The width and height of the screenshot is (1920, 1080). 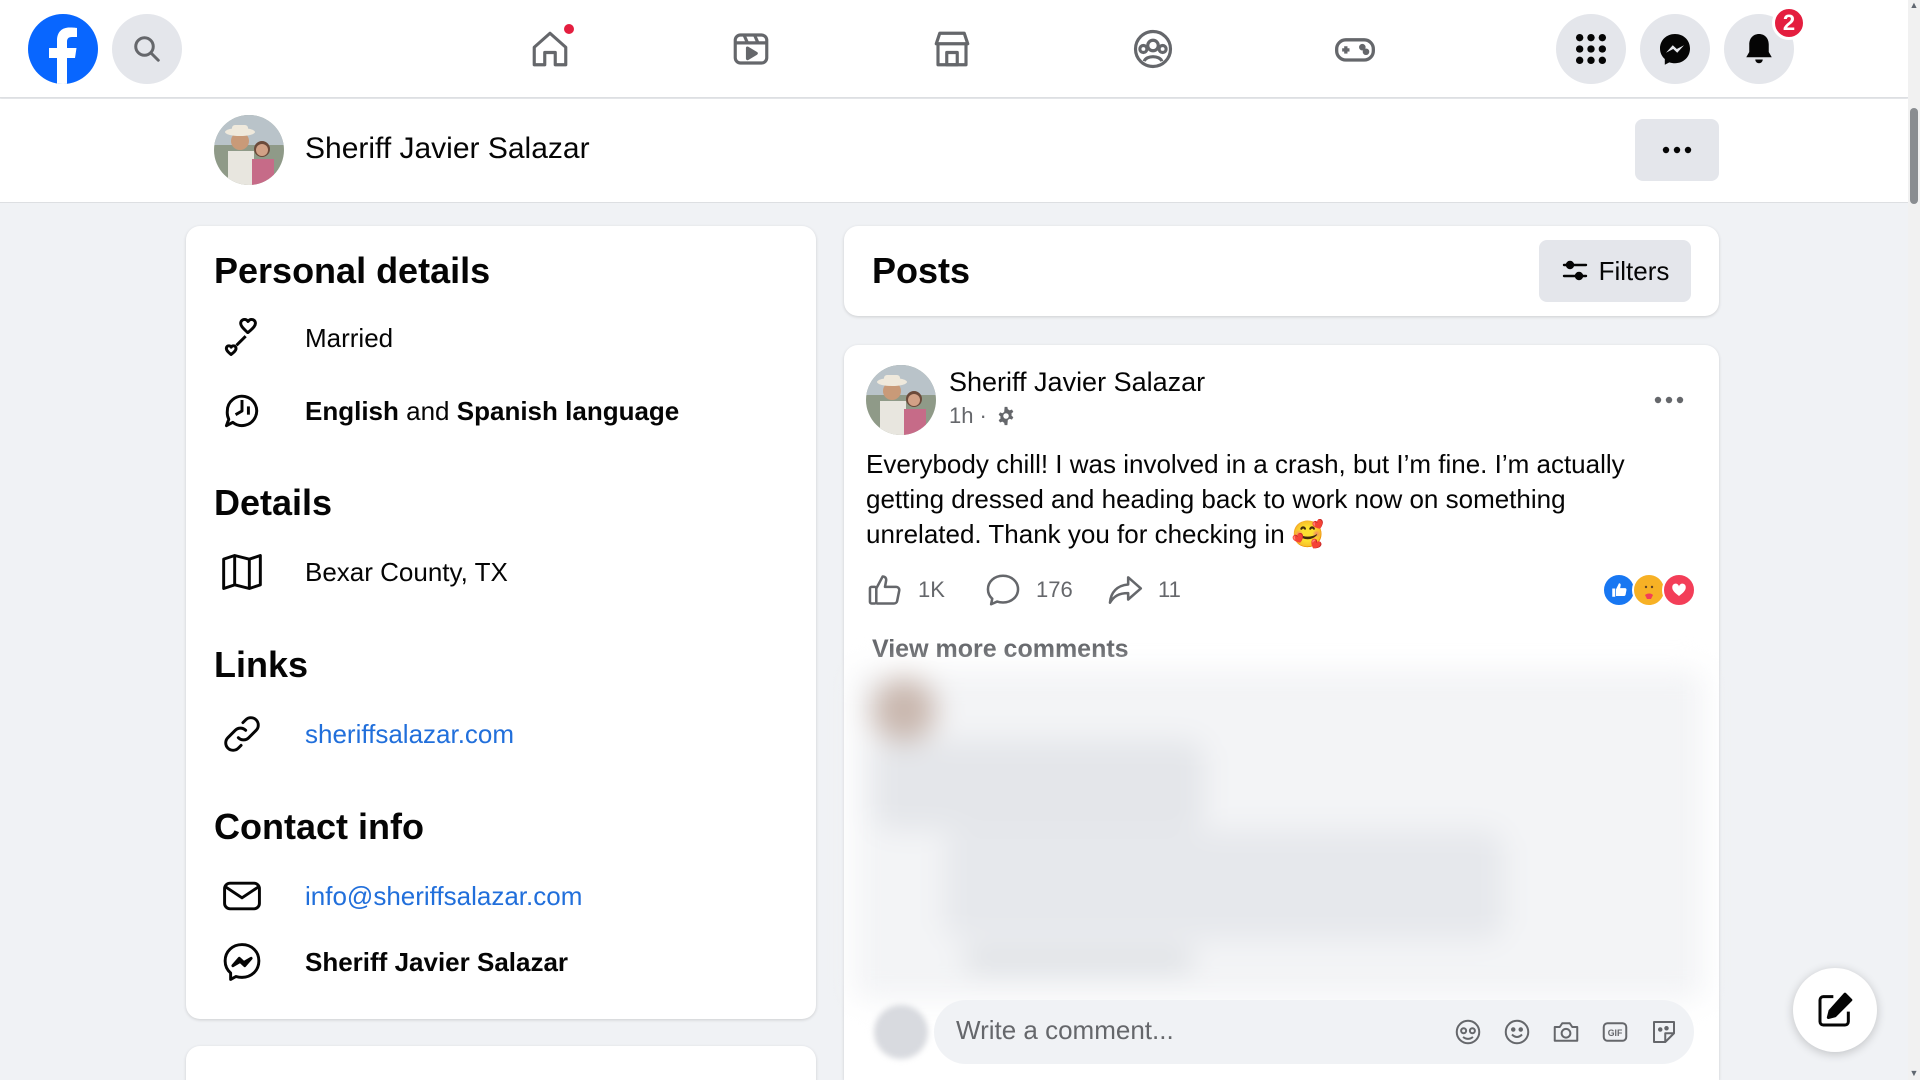 I want to click on tab-video, so click(x=751, y=49).